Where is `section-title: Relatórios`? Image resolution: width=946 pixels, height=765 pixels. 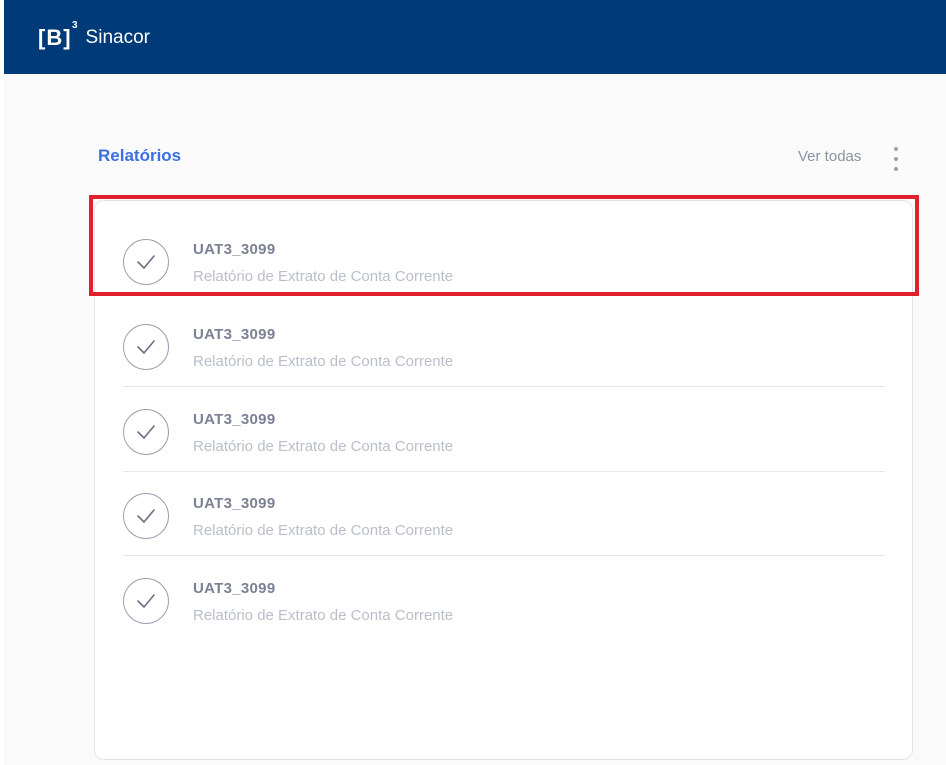
section-title: Relatórios is located at coordinates (140, 155).